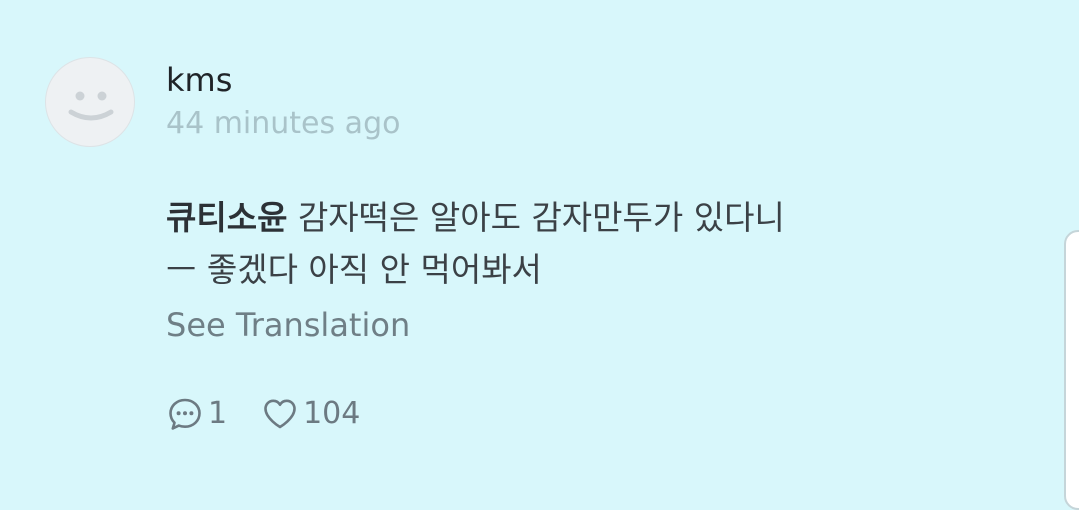 The height and width of the screenshot is (510, 1079). Describe the element at coordinates (1071, 370) in the screenshot. I see `side-panel-edge` at that location.